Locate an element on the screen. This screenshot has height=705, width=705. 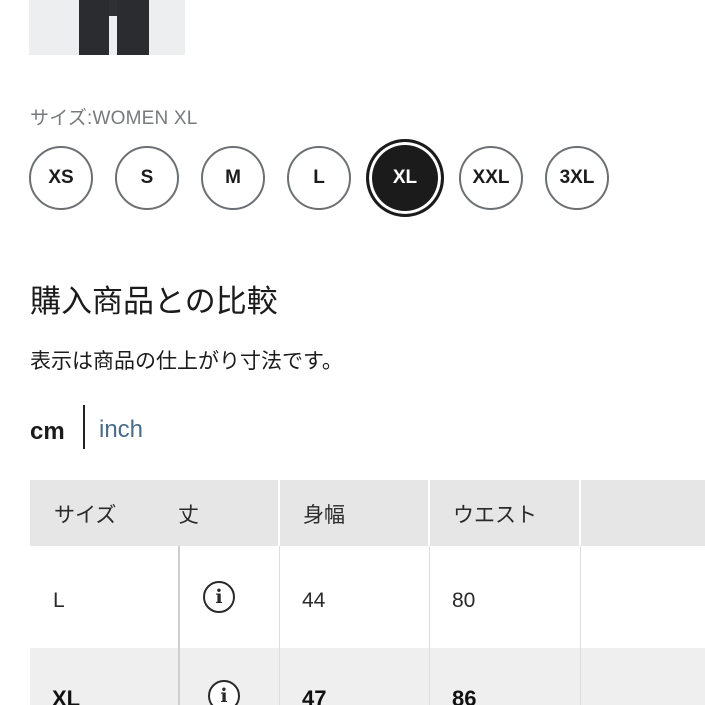
size-option-xl-selected: XL is located at coordinates (405, 178).